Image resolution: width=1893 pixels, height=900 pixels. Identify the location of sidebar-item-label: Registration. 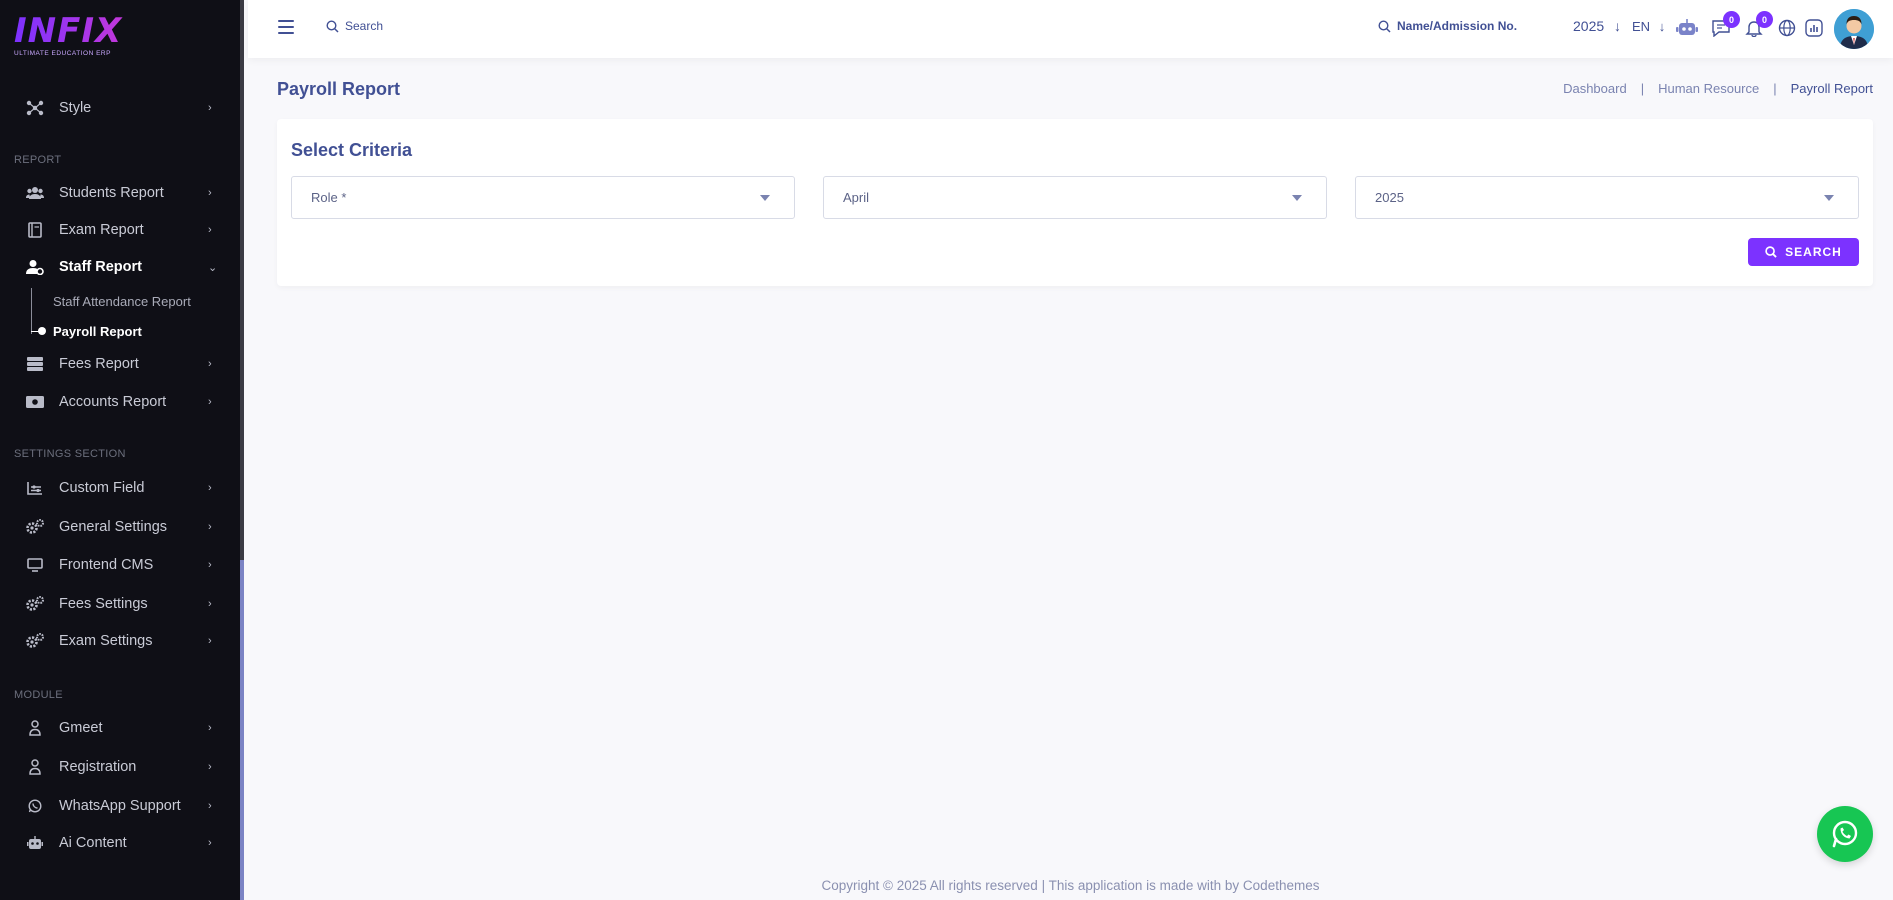
(98, 767).